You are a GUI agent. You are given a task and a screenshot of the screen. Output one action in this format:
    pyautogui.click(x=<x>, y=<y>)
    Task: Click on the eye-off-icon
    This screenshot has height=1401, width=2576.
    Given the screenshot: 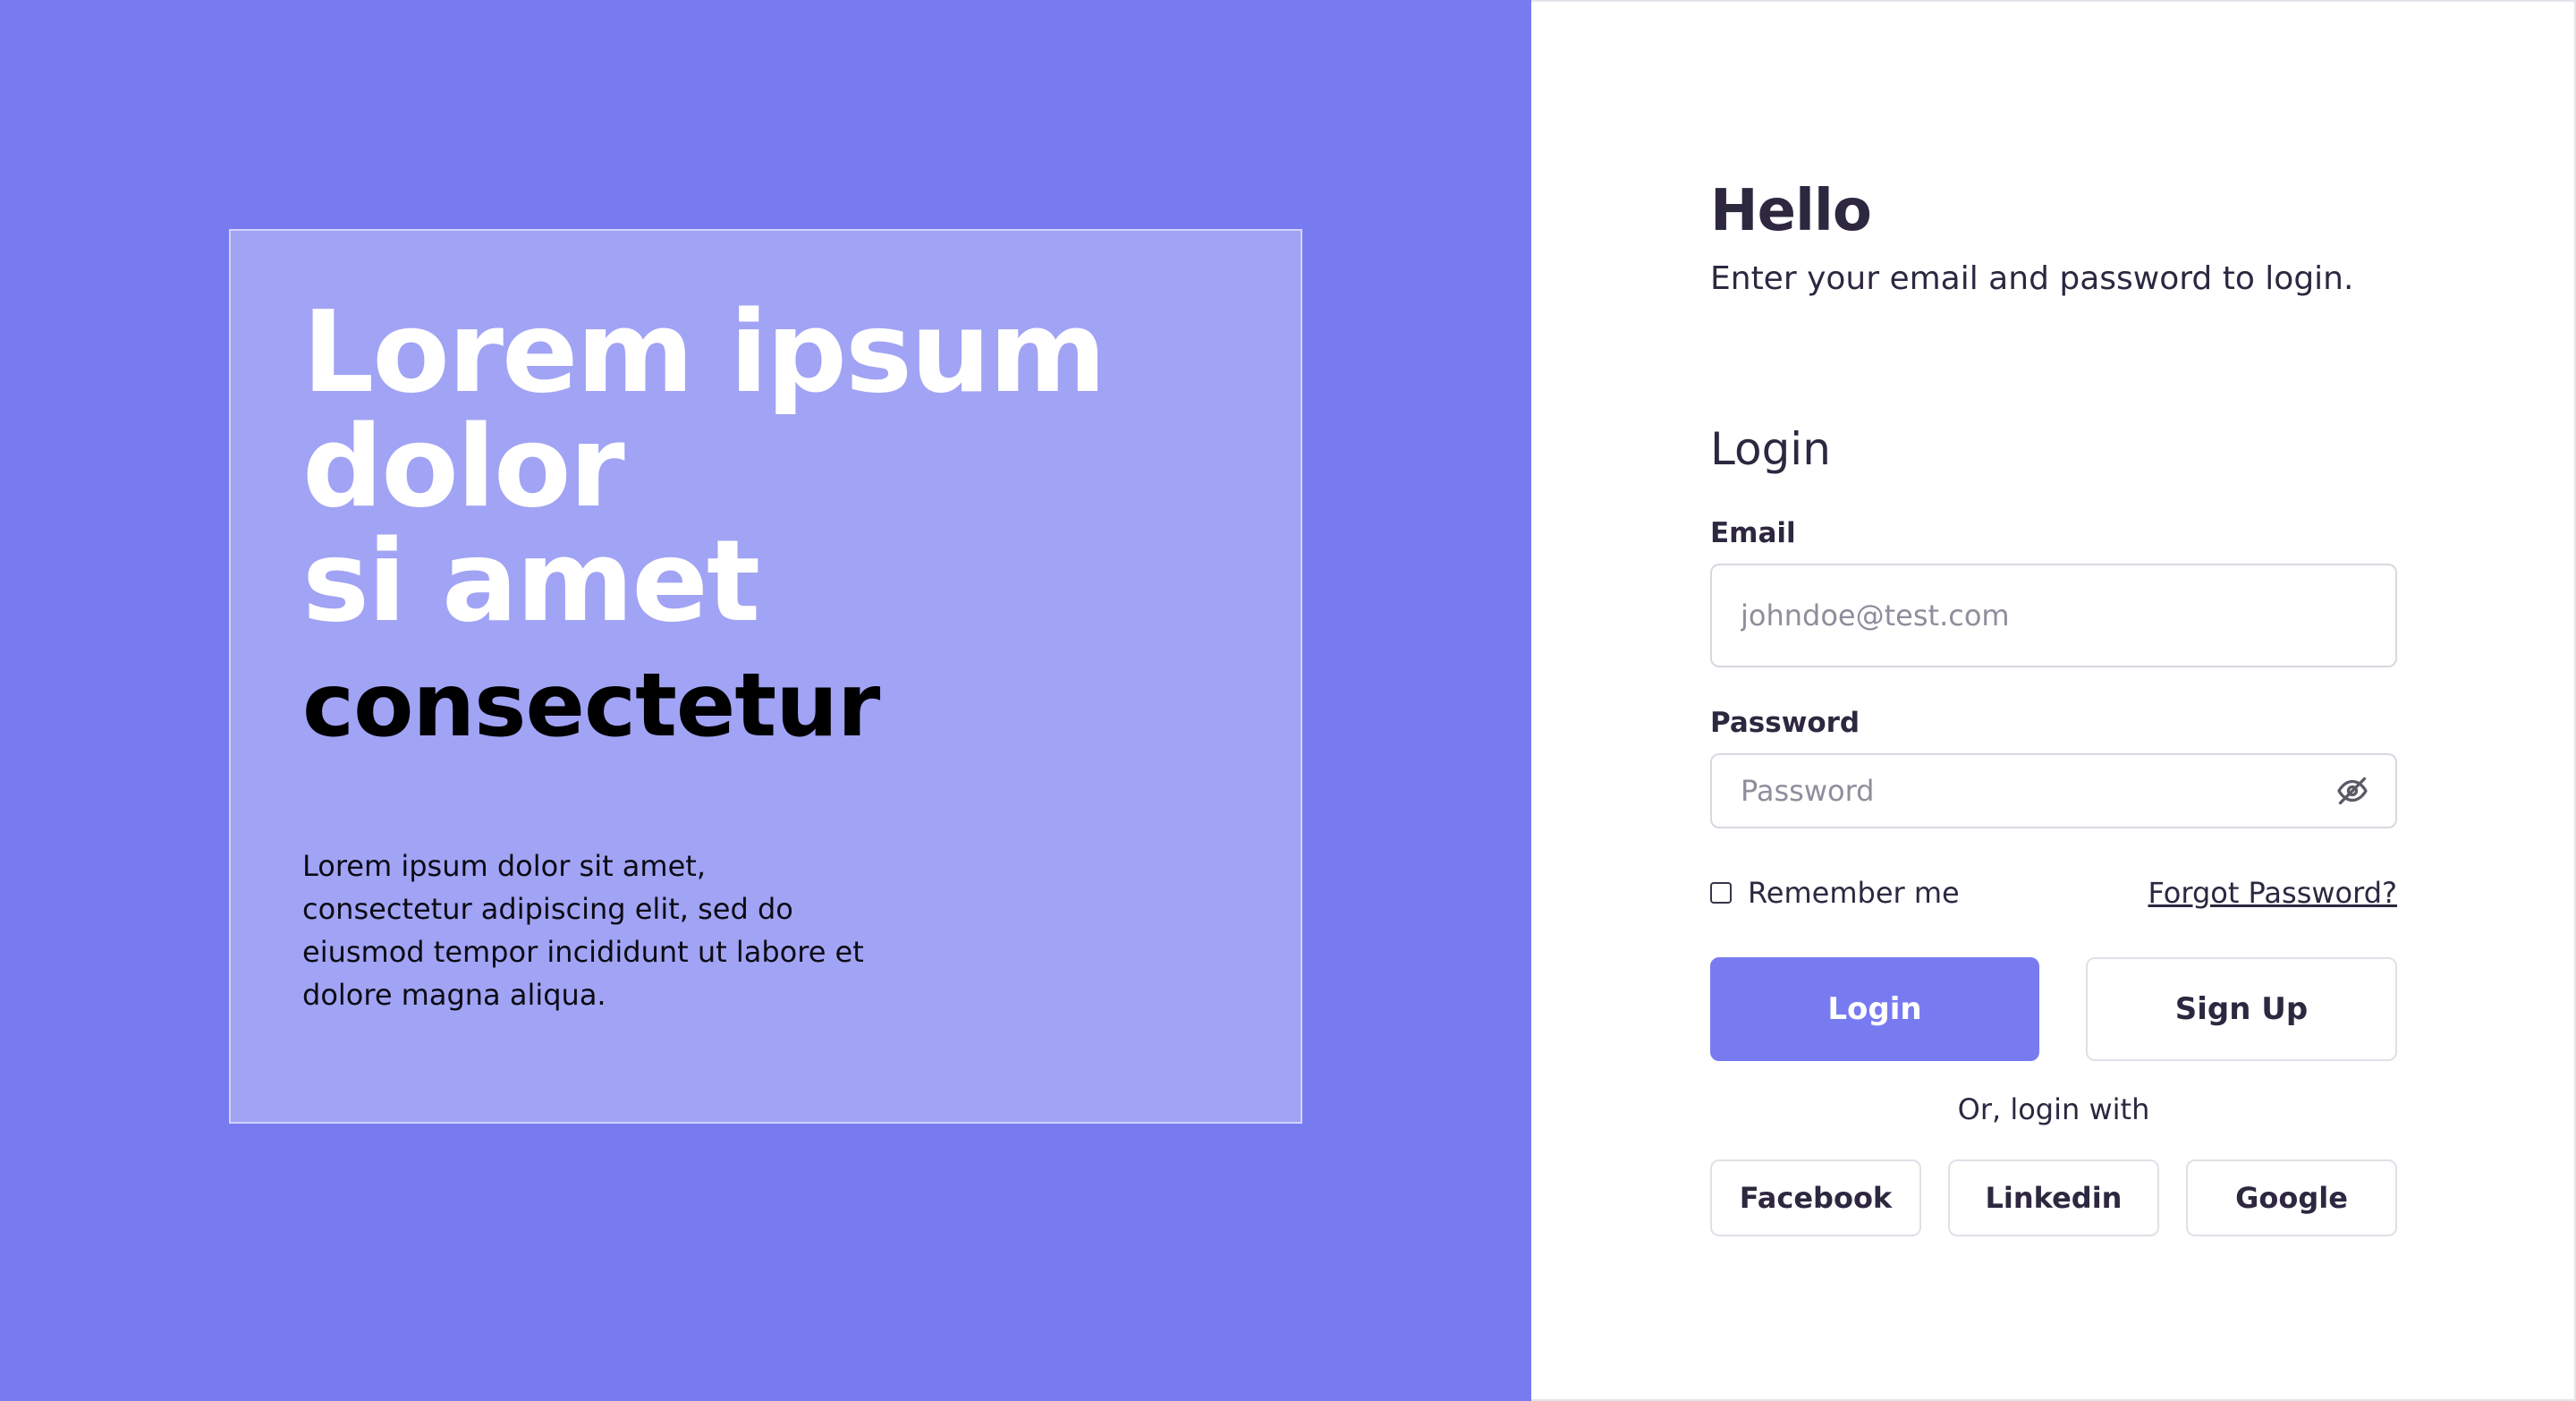 What is the action you would take?
    pyautogui.click(x=2352, y=791)
    